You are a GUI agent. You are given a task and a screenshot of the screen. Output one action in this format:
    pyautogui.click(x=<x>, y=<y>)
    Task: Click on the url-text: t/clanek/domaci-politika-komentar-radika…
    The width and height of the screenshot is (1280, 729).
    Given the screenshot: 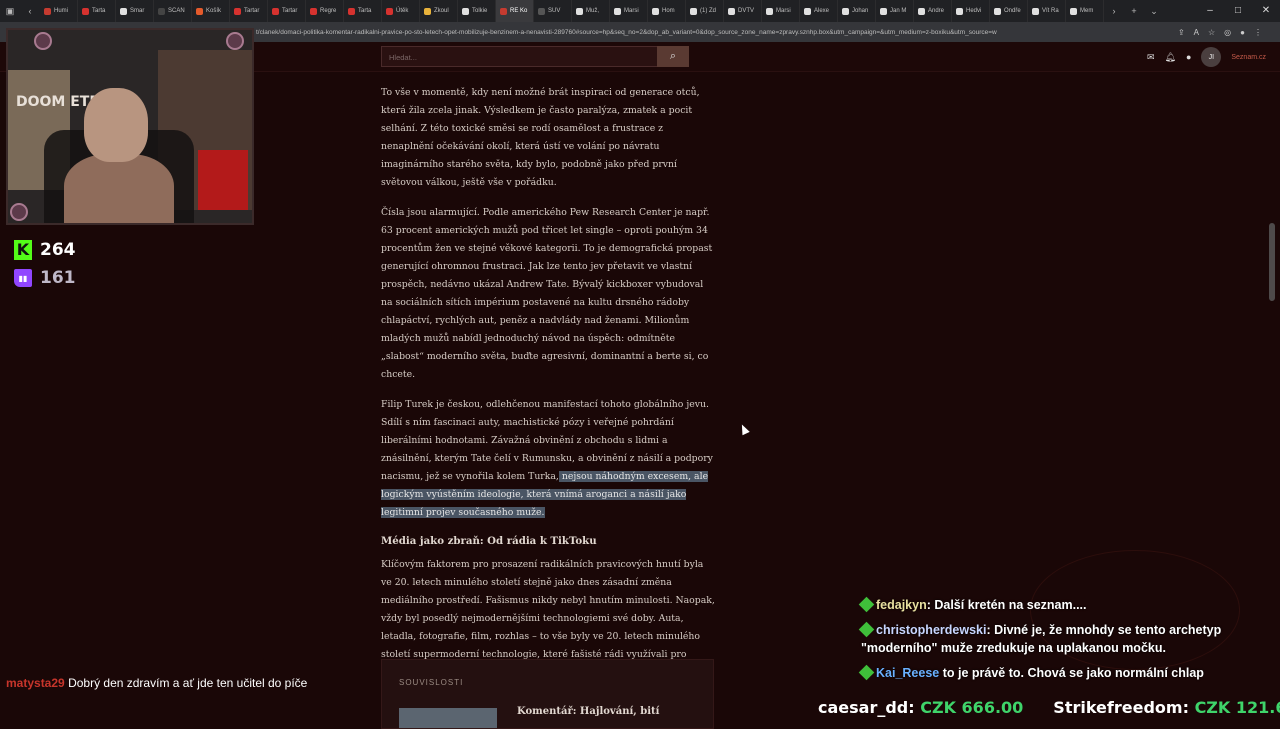 What is the action you would take?
    pyautogui.click(x=658, y=32)
    